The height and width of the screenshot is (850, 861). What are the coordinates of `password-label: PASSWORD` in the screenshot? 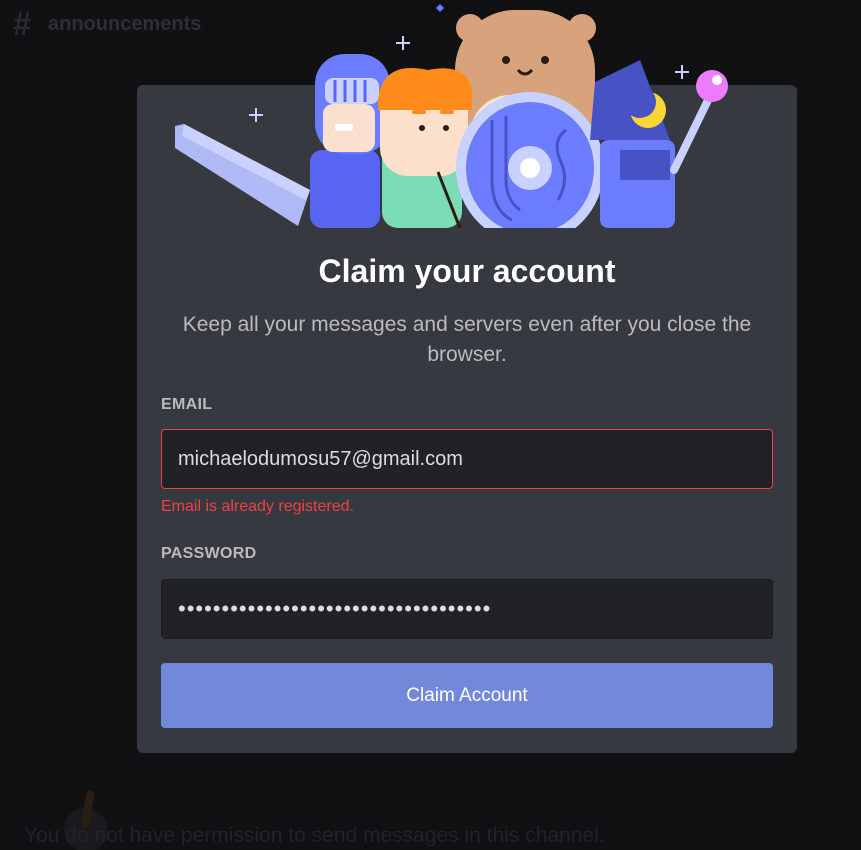 It's located at (209, 553).